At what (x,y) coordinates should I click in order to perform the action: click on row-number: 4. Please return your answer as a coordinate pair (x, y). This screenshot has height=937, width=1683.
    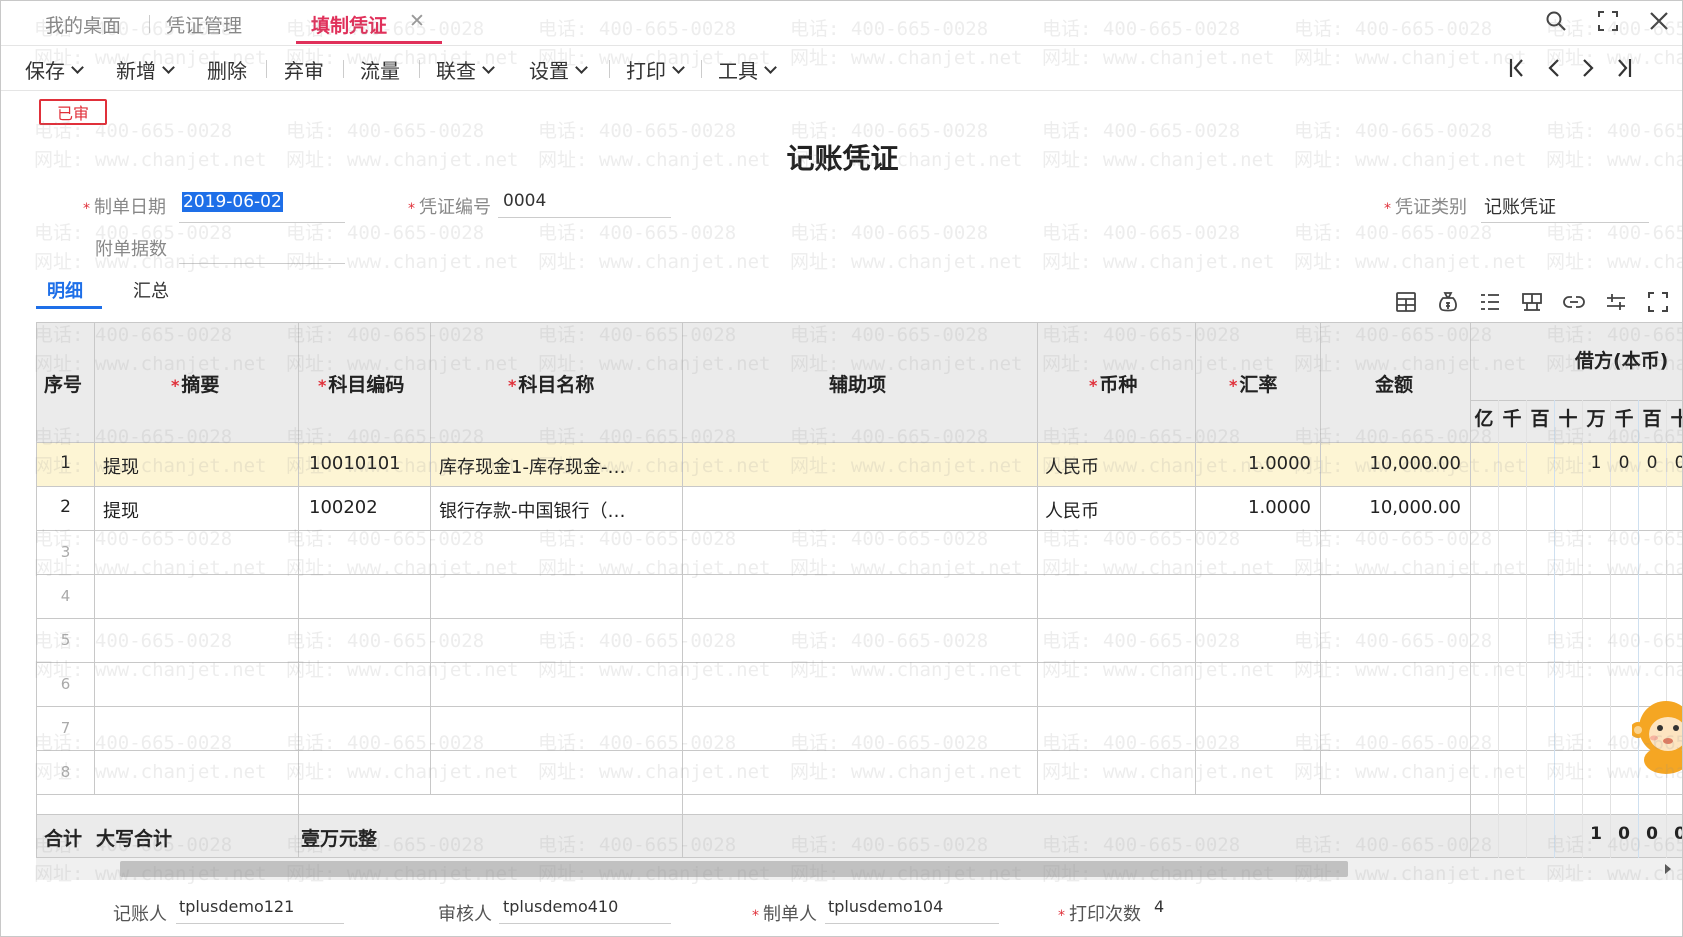
    Looking at the image, I should click on (65, 596).